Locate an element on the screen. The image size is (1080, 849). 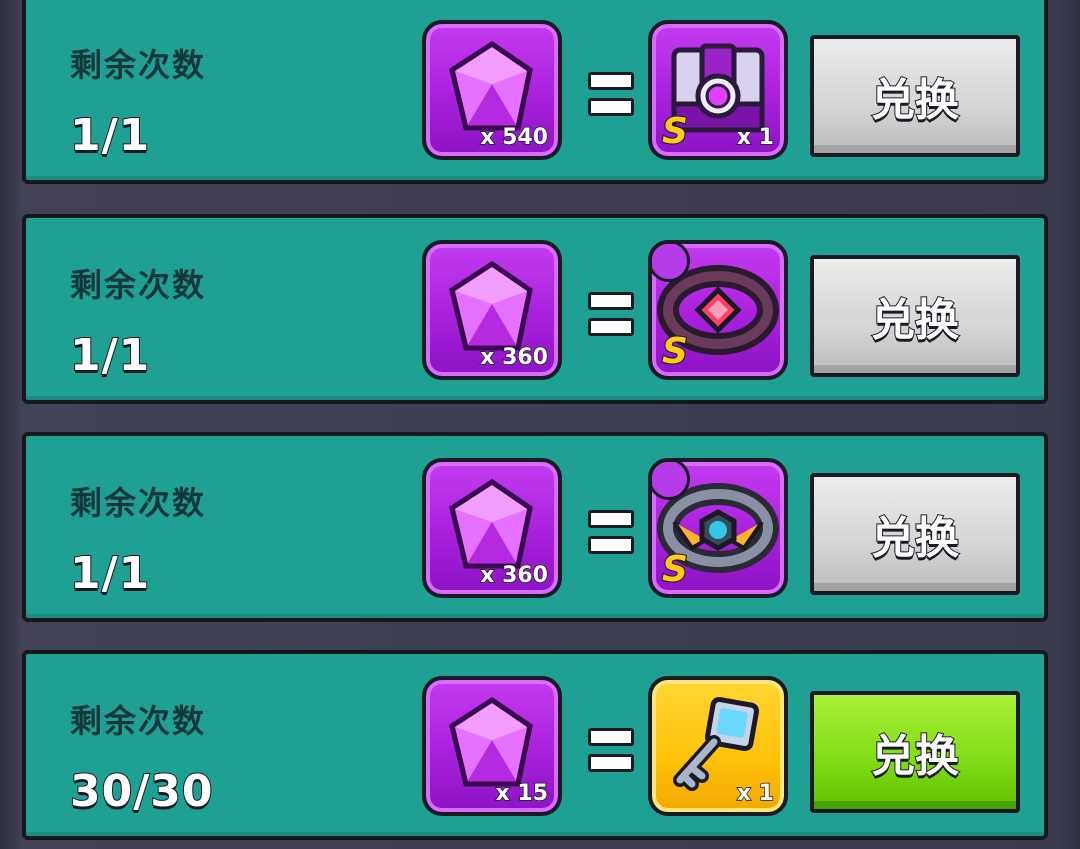
remaining-count: 30/30 is located at coordinates (141, 791).